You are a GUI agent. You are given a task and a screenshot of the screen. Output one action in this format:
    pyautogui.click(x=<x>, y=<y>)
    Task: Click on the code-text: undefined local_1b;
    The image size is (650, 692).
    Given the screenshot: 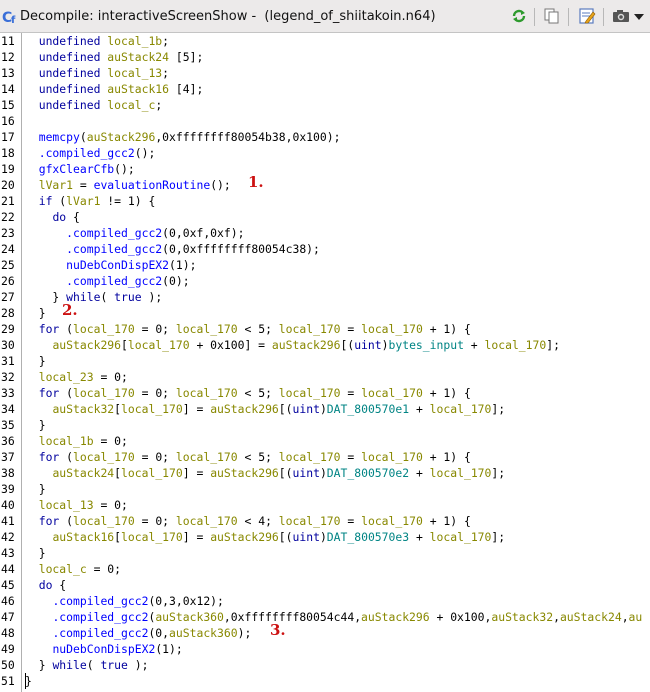 What is the action you would take?
    pyautogui.click(x=97, y=41)
    